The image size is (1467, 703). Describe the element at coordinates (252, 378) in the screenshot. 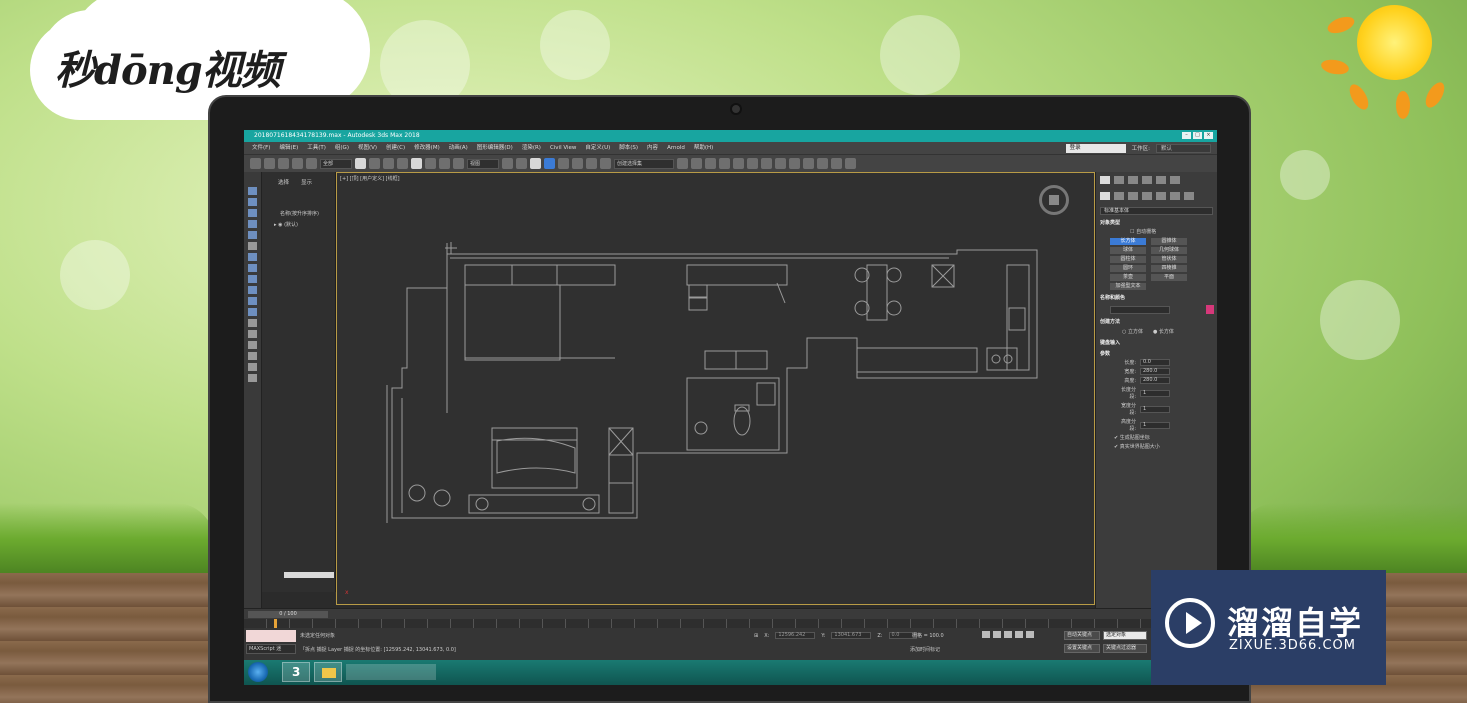

I see `layer-icon` at that location.